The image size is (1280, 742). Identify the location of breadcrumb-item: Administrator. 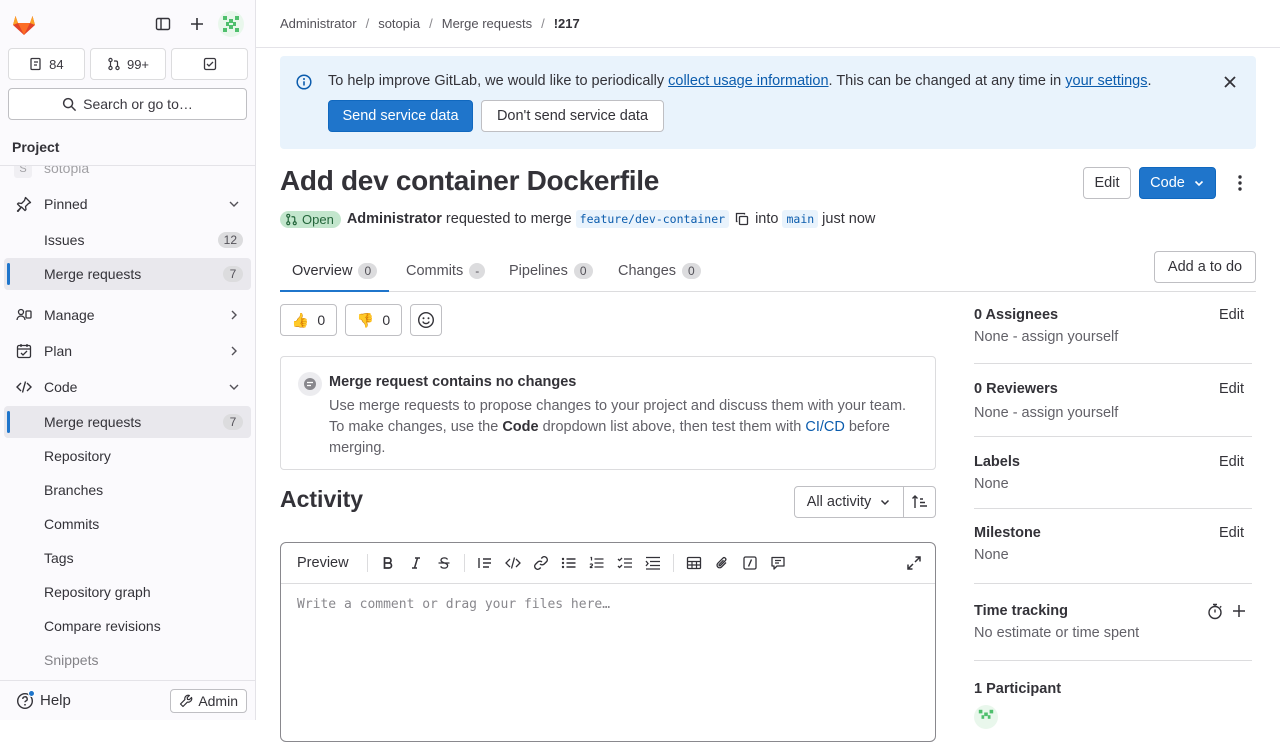
(318, 23).